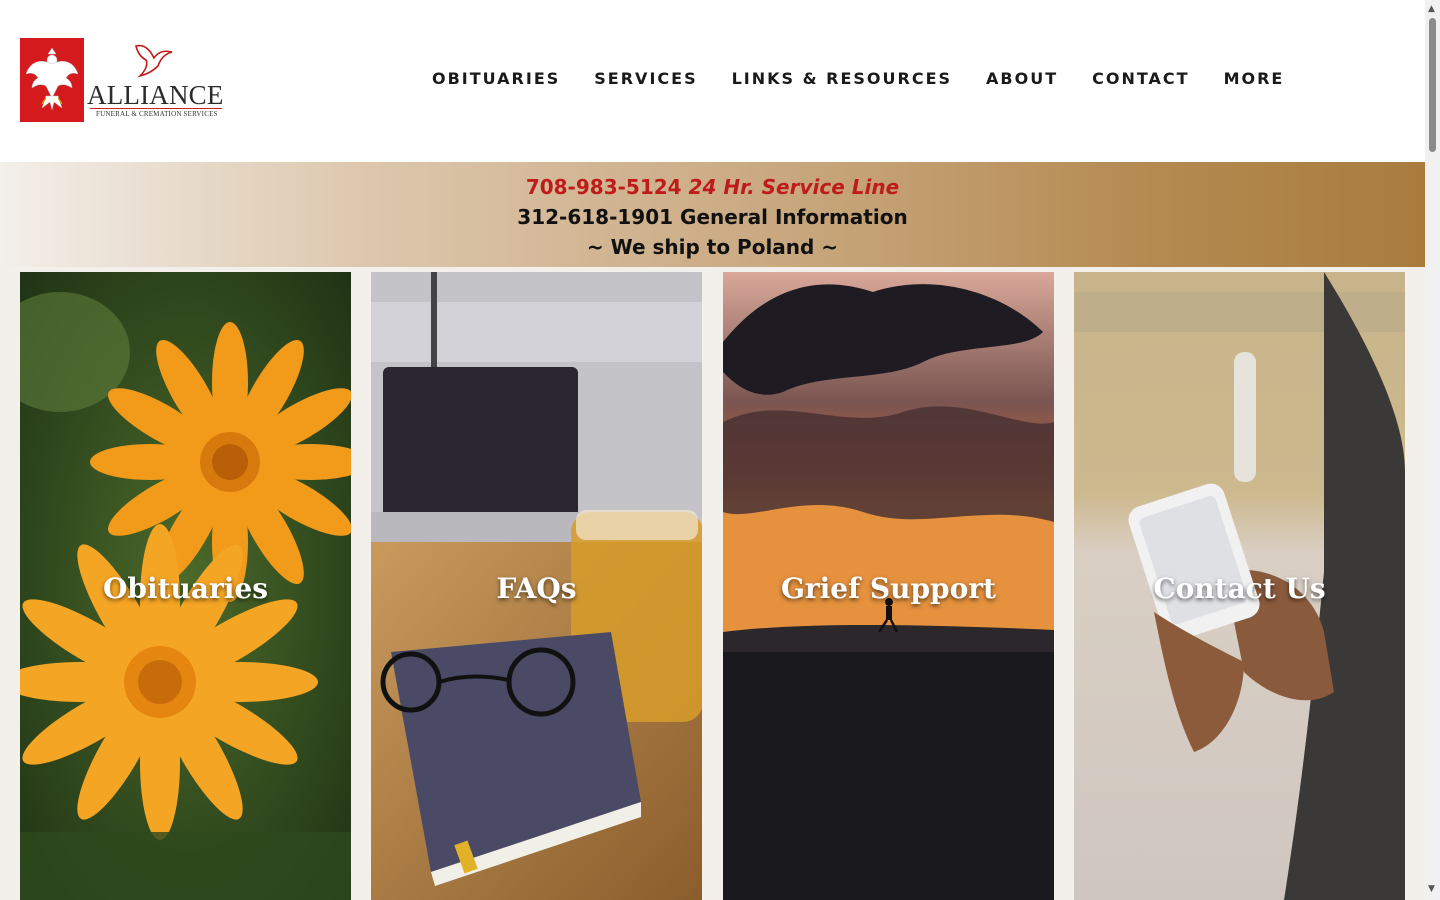  I want to click on card-label-contact-us: Contact Us, so click(1239, 588).